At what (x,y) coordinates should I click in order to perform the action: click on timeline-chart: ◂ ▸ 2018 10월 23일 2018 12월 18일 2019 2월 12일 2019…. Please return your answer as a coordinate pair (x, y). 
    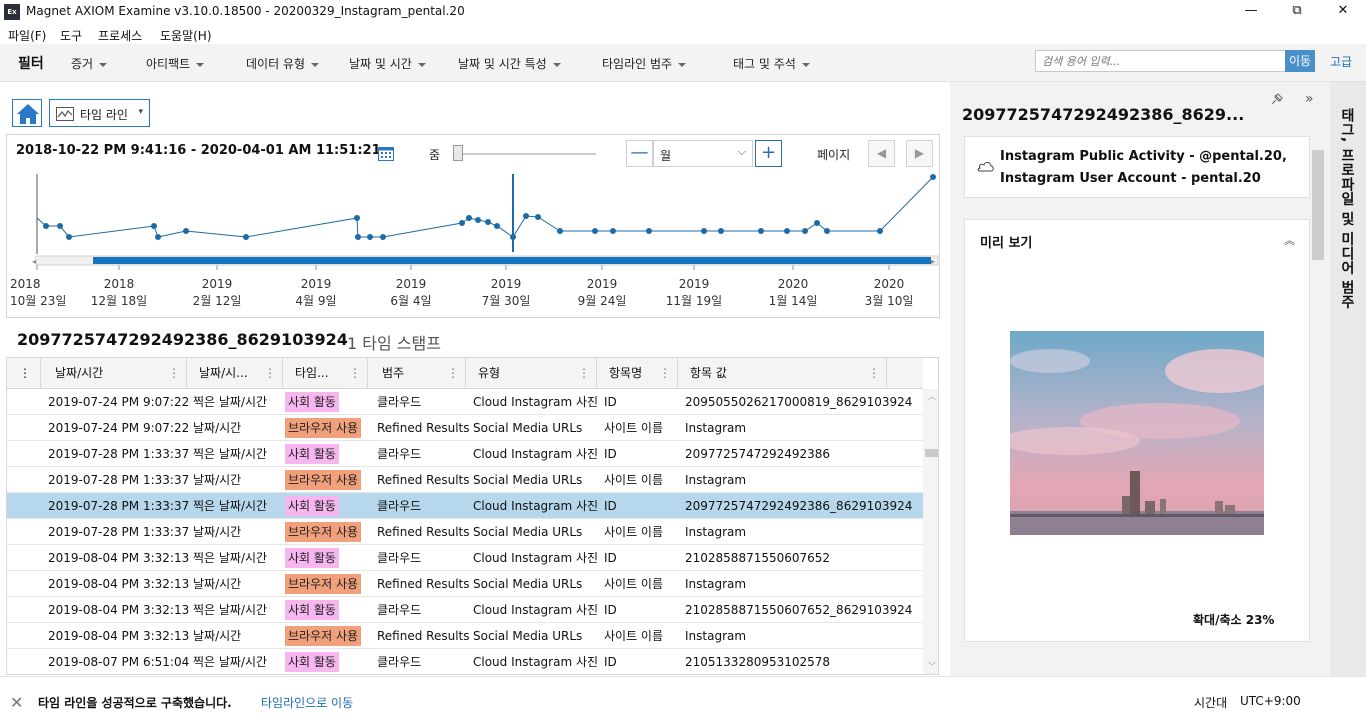
    Looking at the image, I should click on (473, 244).